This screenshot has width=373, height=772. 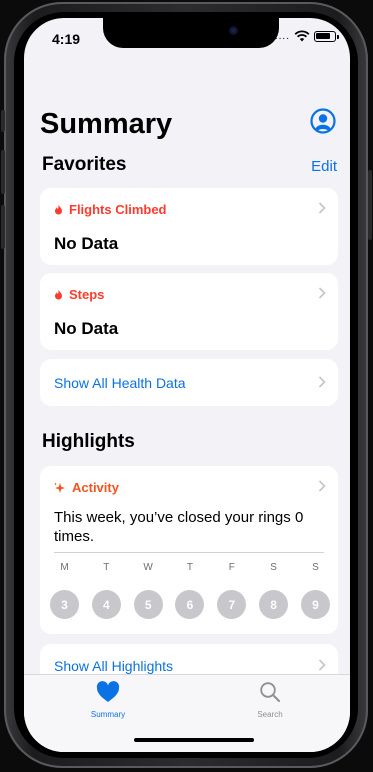 What do you see at coordinates (120, 383) in the screenshot?
I see `show-all-health-data-label: Show All Health Data` at bounding box center [120, 383].